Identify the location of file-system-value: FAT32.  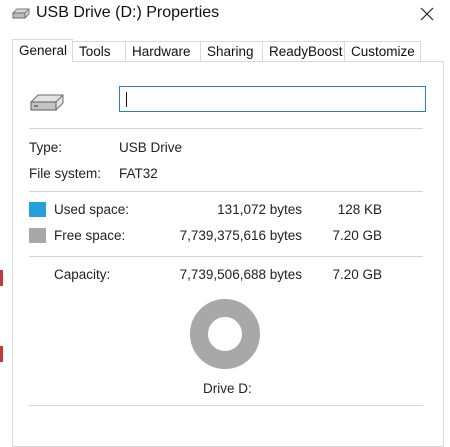
(138, 173).